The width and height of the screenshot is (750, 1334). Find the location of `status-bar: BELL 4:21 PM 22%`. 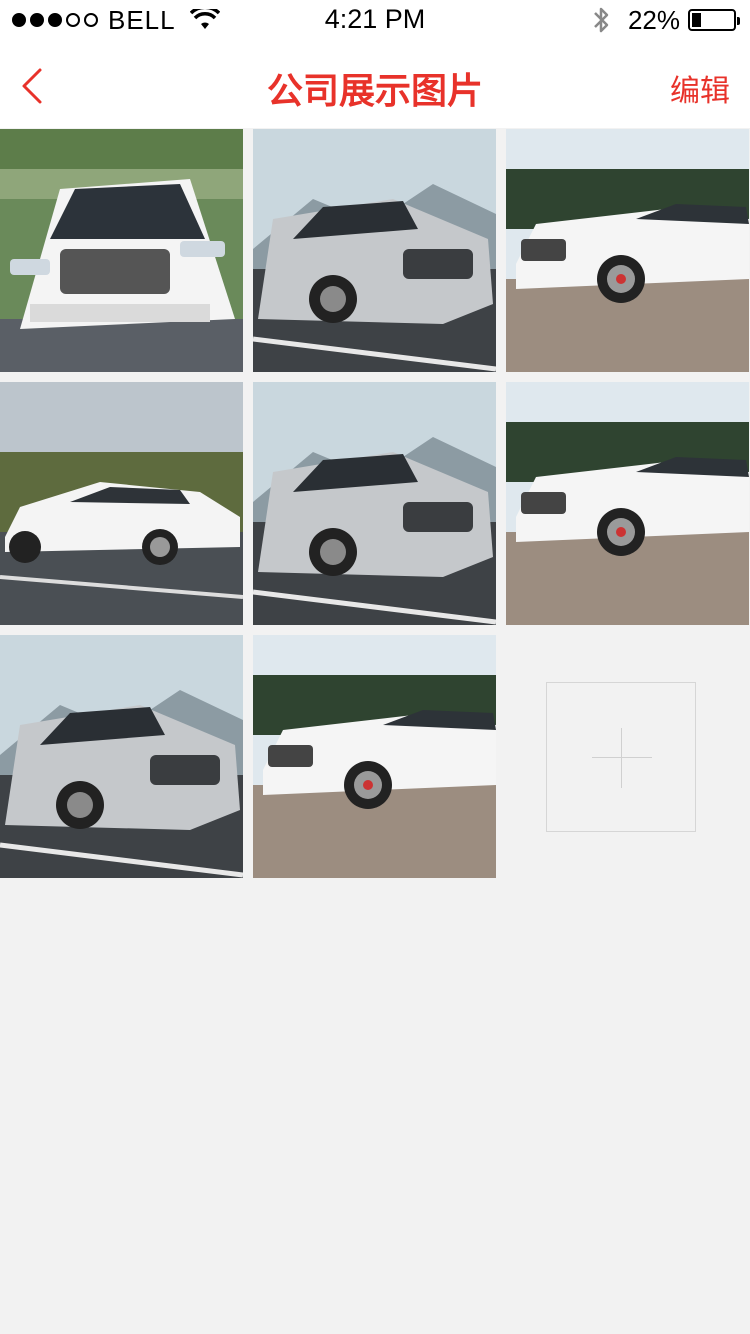

status-bar: BELL 4:21 PM 22% is located at coordinates (375, 20).